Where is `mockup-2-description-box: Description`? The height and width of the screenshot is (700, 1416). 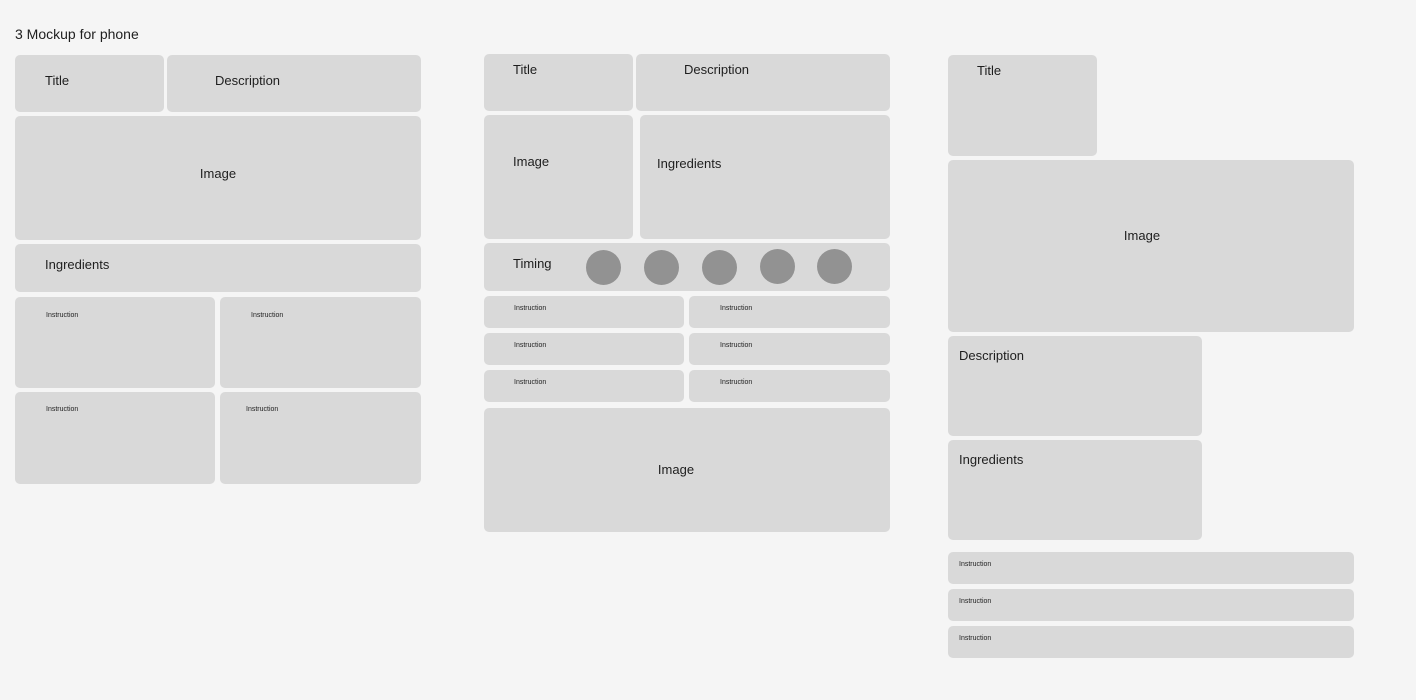 mockup-2-description-box: Description is located at coordinates (763, 82).